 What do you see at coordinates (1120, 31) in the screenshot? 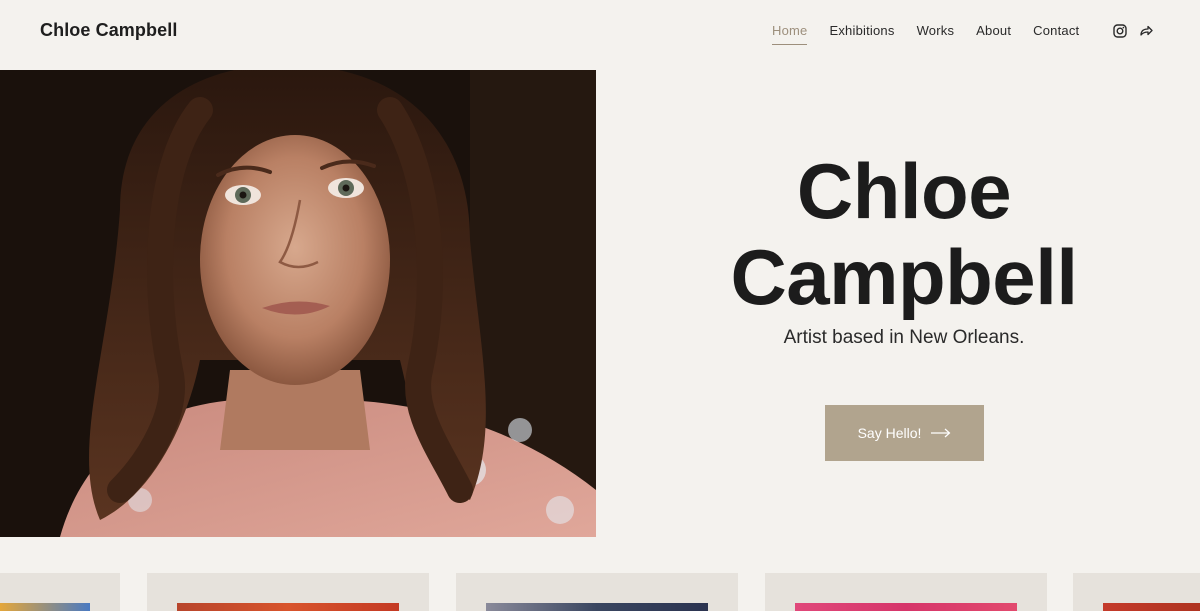
I see `instagram-icon` at bounding box center [1120, 31].